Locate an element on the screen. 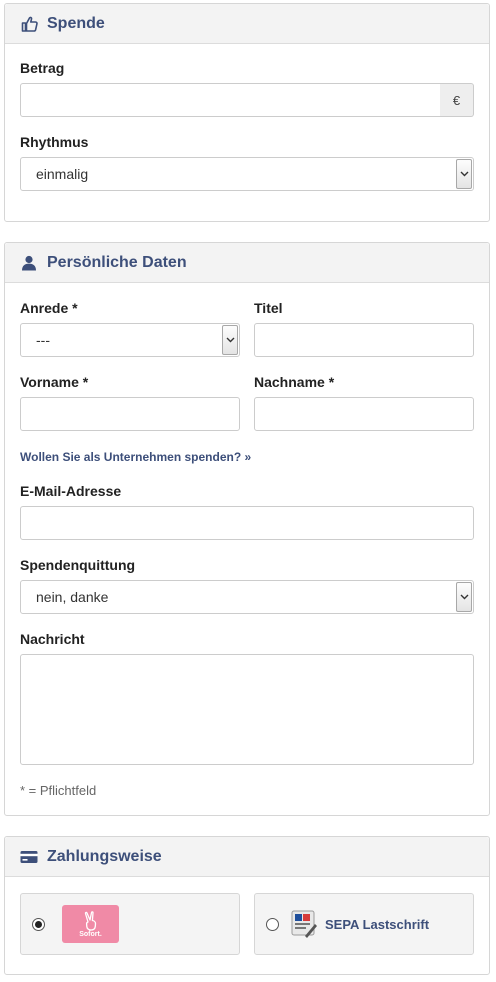  spendenquittung-label: Spendenquittung is located at coordinates (78, 565).